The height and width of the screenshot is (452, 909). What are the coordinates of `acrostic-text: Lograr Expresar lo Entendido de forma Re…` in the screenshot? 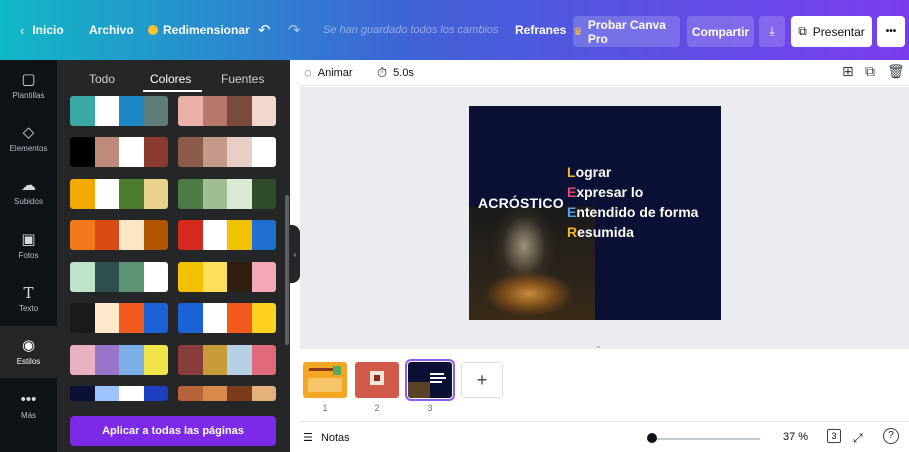 It's located at (632, 202).